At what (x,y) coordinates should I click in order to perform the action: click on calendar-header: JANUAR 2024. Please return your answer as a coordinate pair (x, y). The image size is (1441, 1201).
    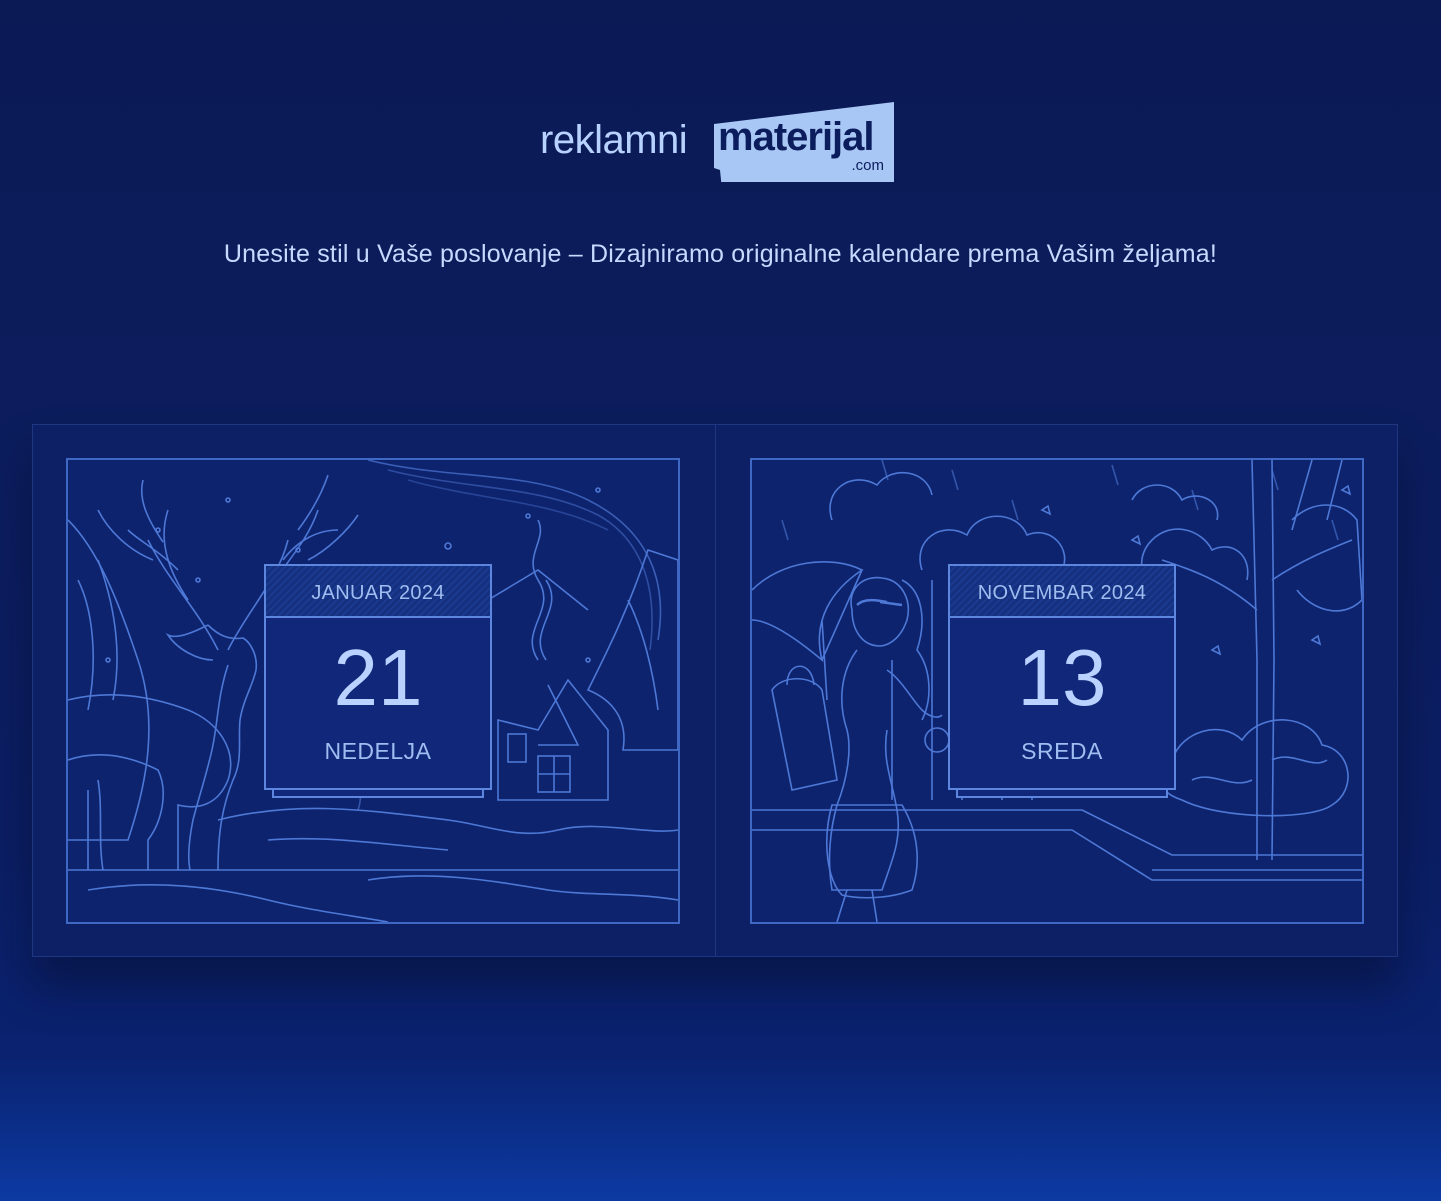
    Looking at the image, I should click on (378, 592).